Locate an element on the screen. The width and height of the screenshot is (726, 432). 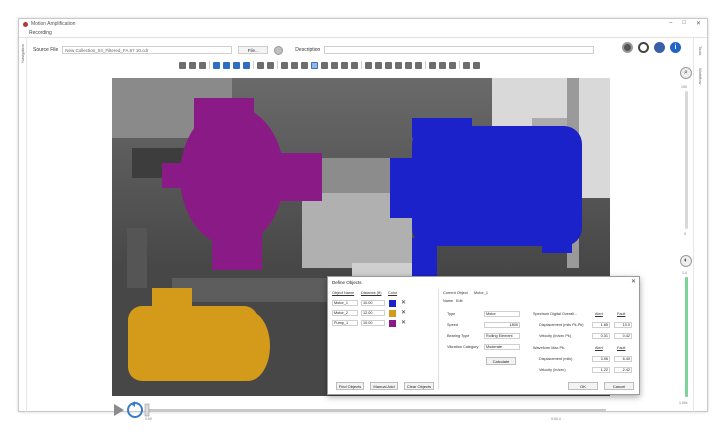
spectrum-fault-input: 10.0 is located at coordinates (623, 325).